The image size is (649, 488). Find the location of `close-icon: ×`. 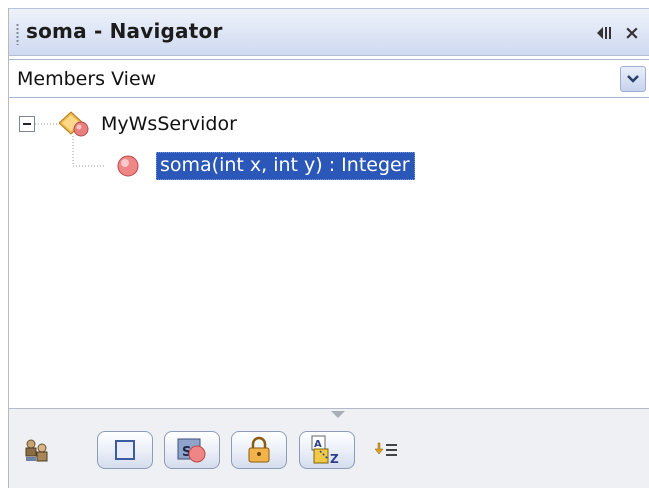

close-icon: × is located at coordinates (632, 33).